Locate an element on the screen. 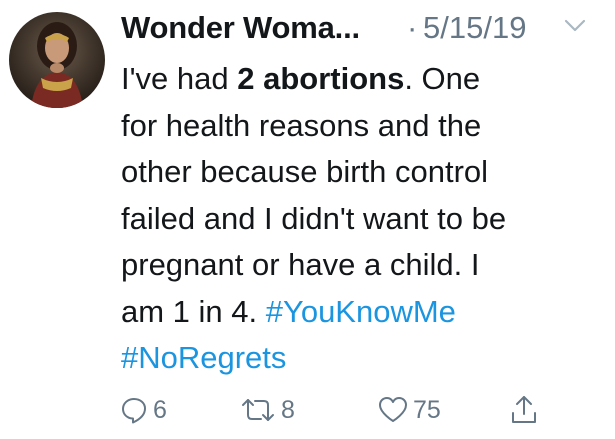 The height and width of the screenshot is (439, 615). tweet-text-line: for health reasons and the is located at coordinates (301, 125).